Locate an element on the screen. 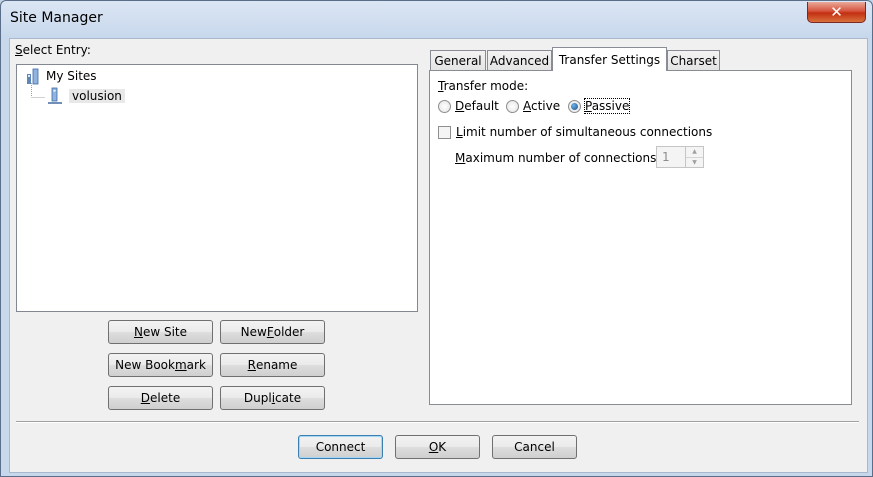 The image size is (873, 477). select-entry-label: Select Entry: is located at coordinates (53, 50).